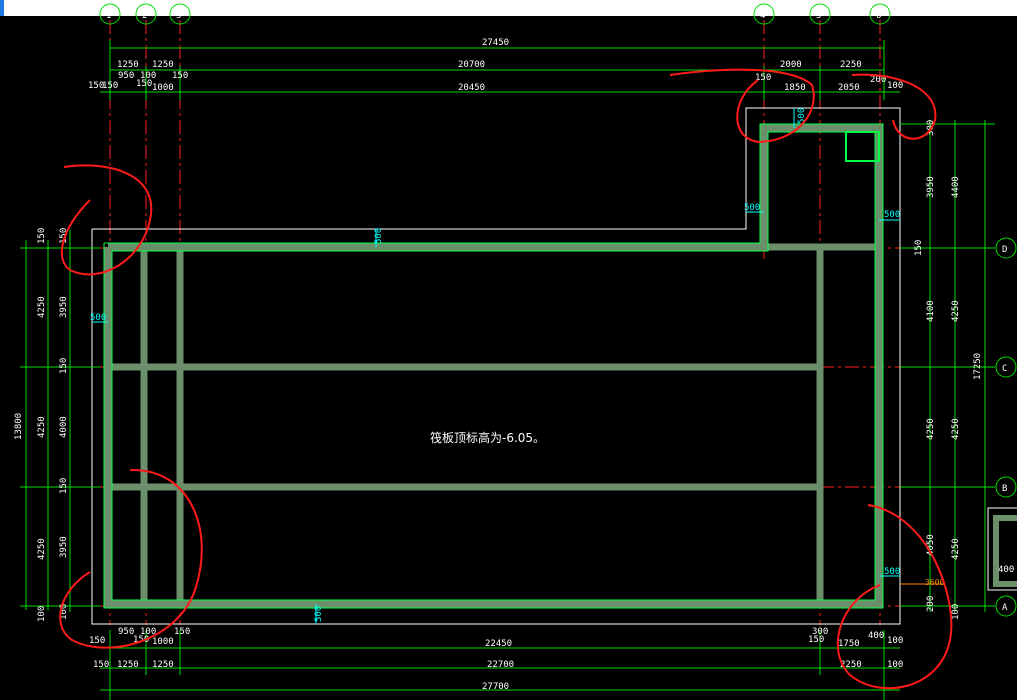 Image resolution: width=1017 pixels, height=700 pixels. Describe the element at coordinates (144, 16) in the screenshot. I see `axis-label-2: 2` at that location.